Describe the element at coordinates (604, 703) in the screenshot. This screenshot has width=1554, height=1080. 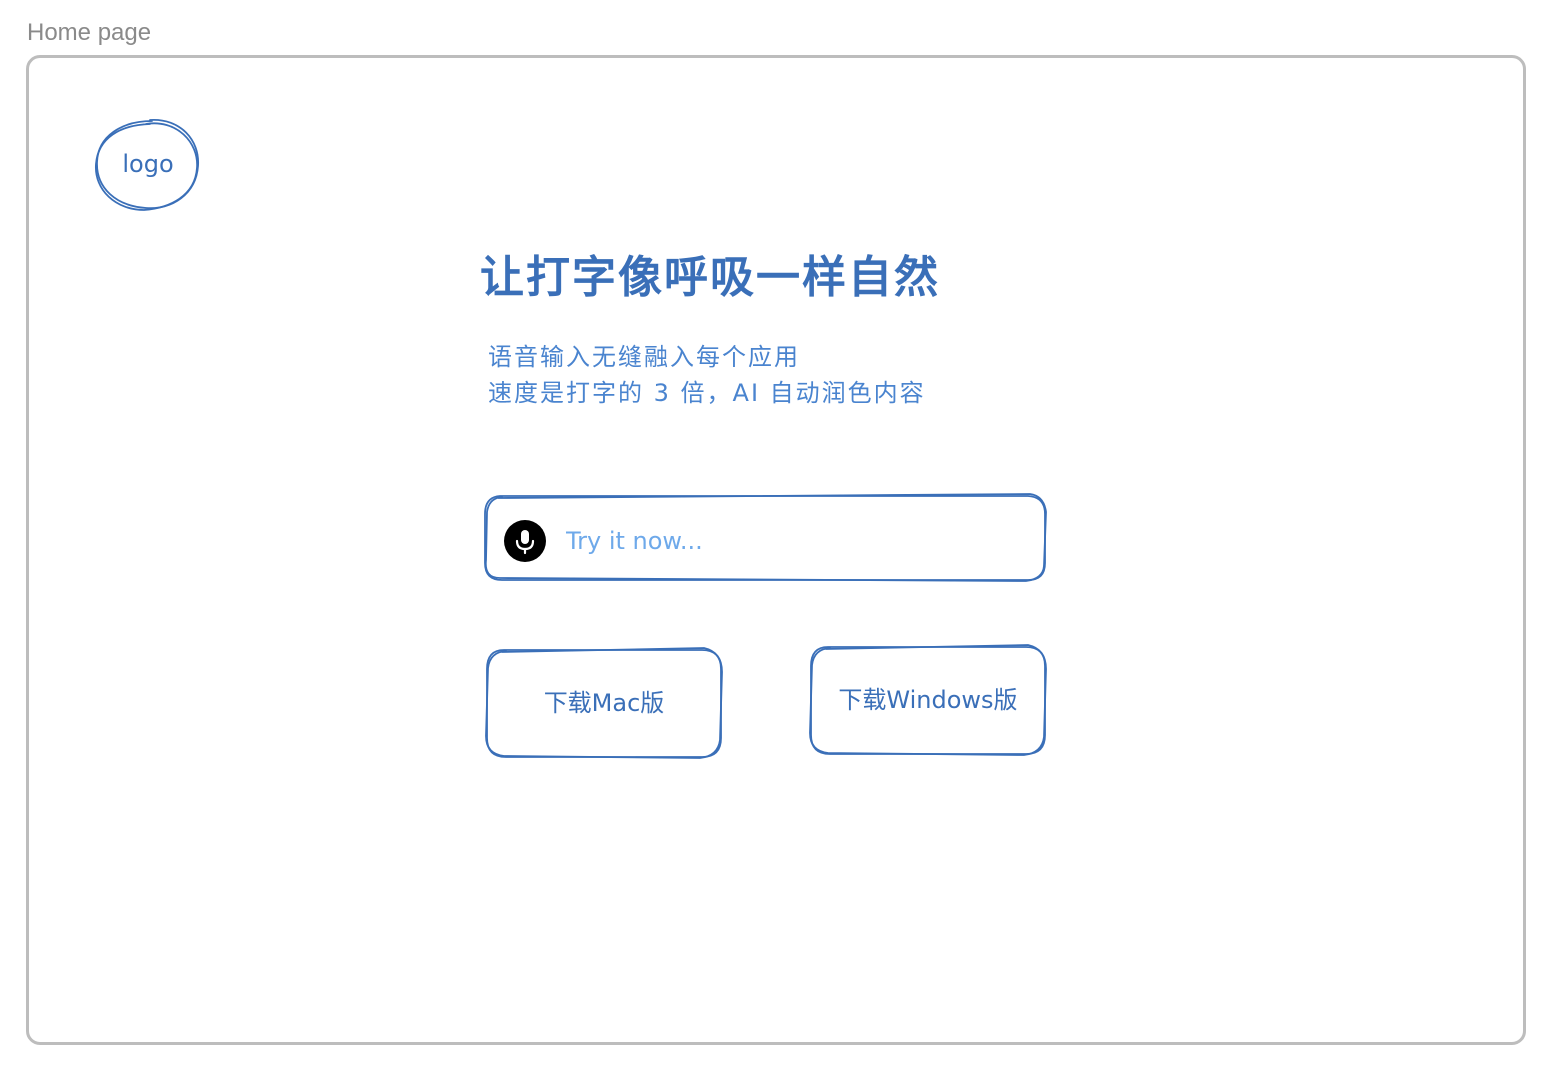
I see `download-mac-button: 下载Mac版` at that location.